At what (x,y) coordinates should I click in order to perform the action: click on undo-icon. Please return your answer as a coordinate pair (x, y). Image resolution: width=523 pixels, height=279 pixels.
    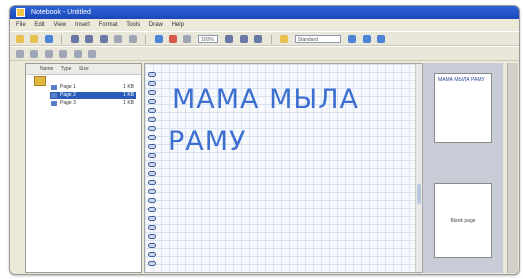
    Looking at the image, I should click on (118, 39).